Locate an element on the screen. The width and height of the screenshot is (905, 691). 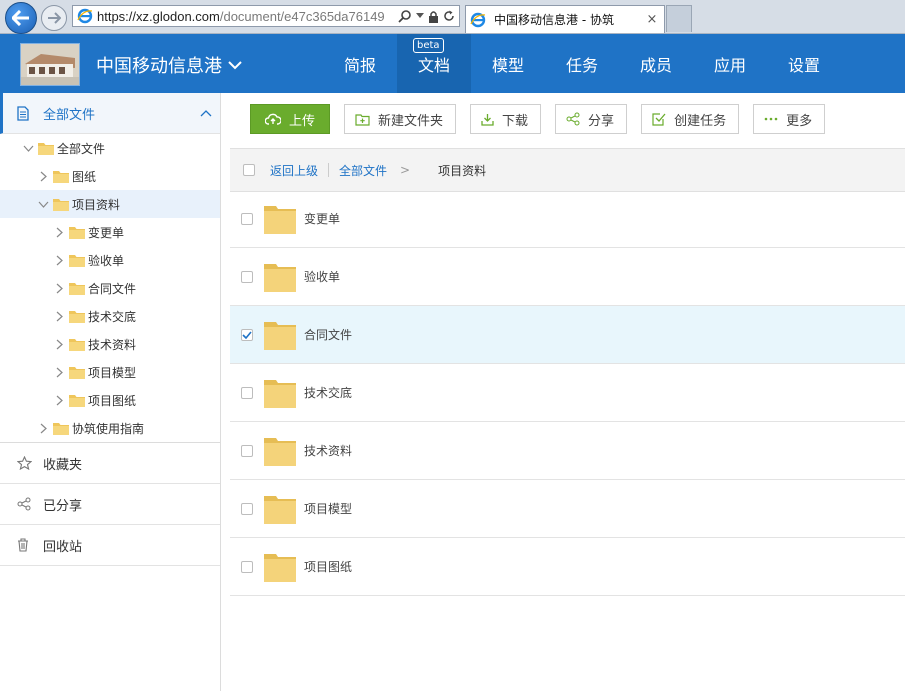
tab-title: 中国移动信息港 - 协筑 is located at coordinates (554, 20).